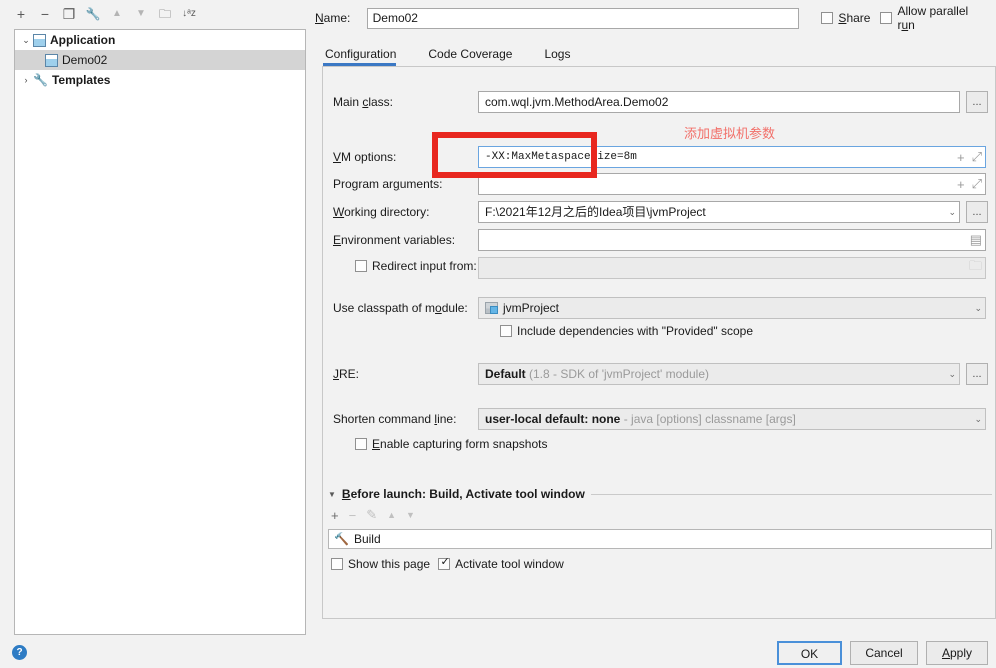  What do you see at coordinates (730, 134) in the screenshot?
I see `annotation-text: 添加虚拟机参数` at bounding box center [730, 134].